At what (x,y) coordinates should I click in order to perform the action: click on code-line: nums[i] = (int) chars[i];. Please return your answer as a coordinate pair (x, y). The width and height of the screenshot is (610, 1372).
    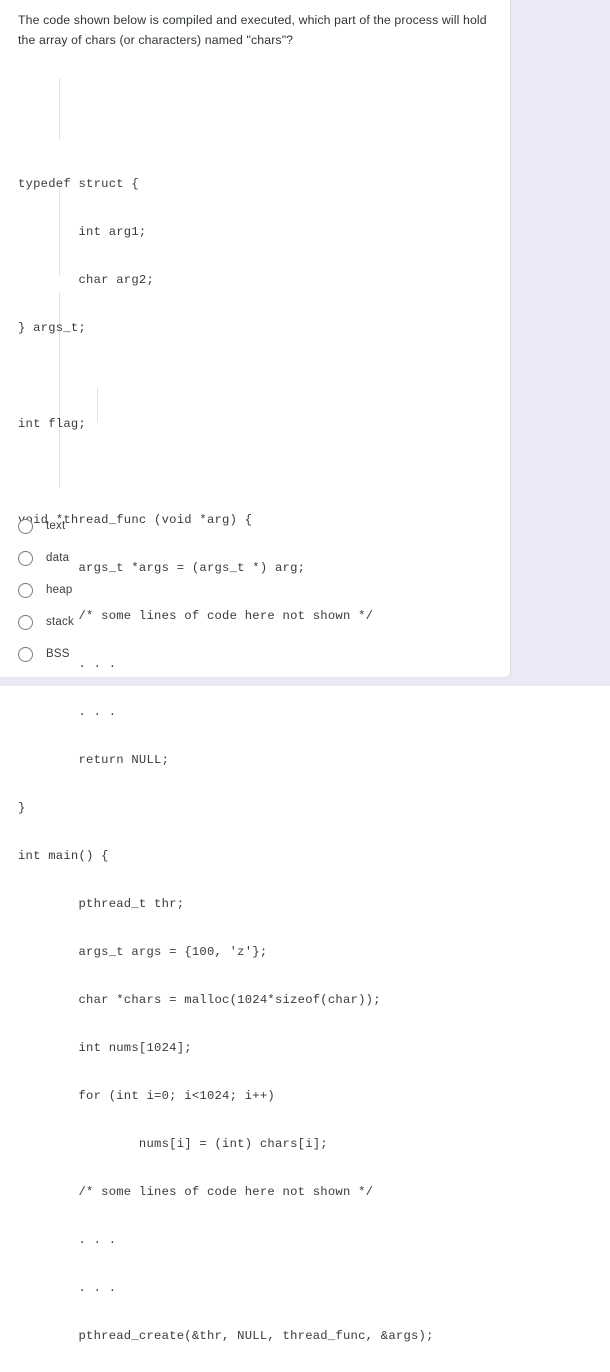
    Looking at the image, I should click on (173, 1144).